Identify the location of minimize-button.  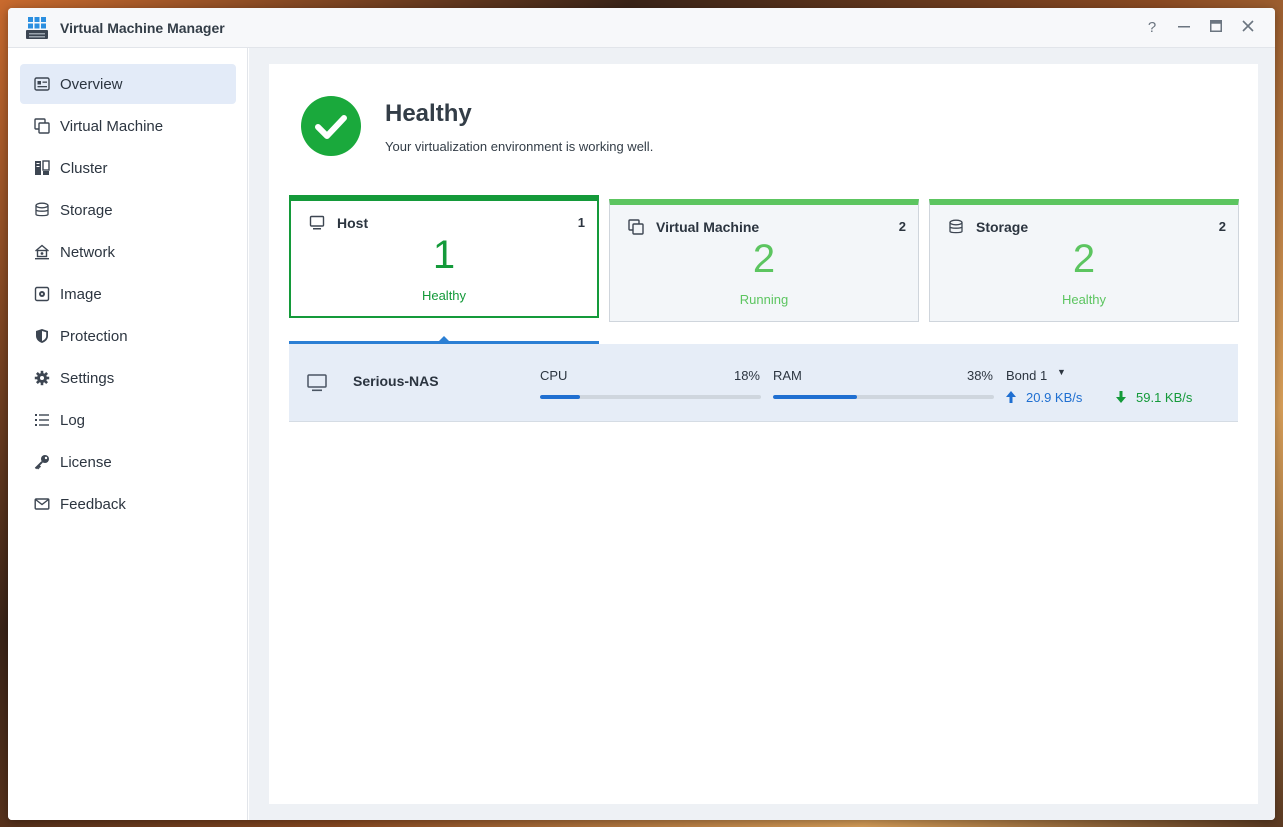
(1184, 28).